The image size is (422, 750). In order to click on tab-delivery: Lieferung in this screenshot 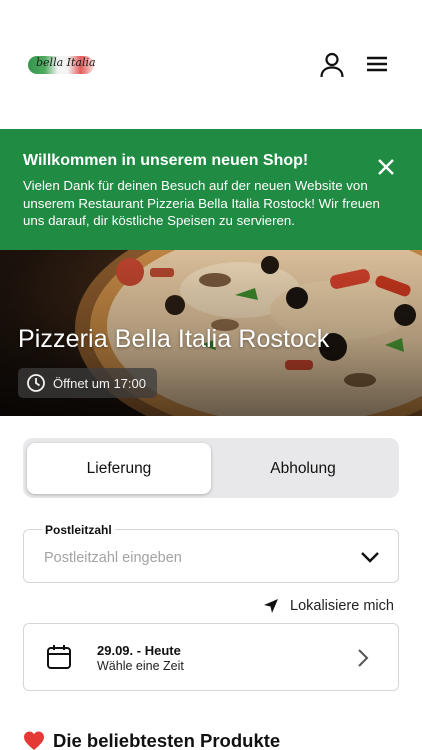, I will do `click(119, 468)`.